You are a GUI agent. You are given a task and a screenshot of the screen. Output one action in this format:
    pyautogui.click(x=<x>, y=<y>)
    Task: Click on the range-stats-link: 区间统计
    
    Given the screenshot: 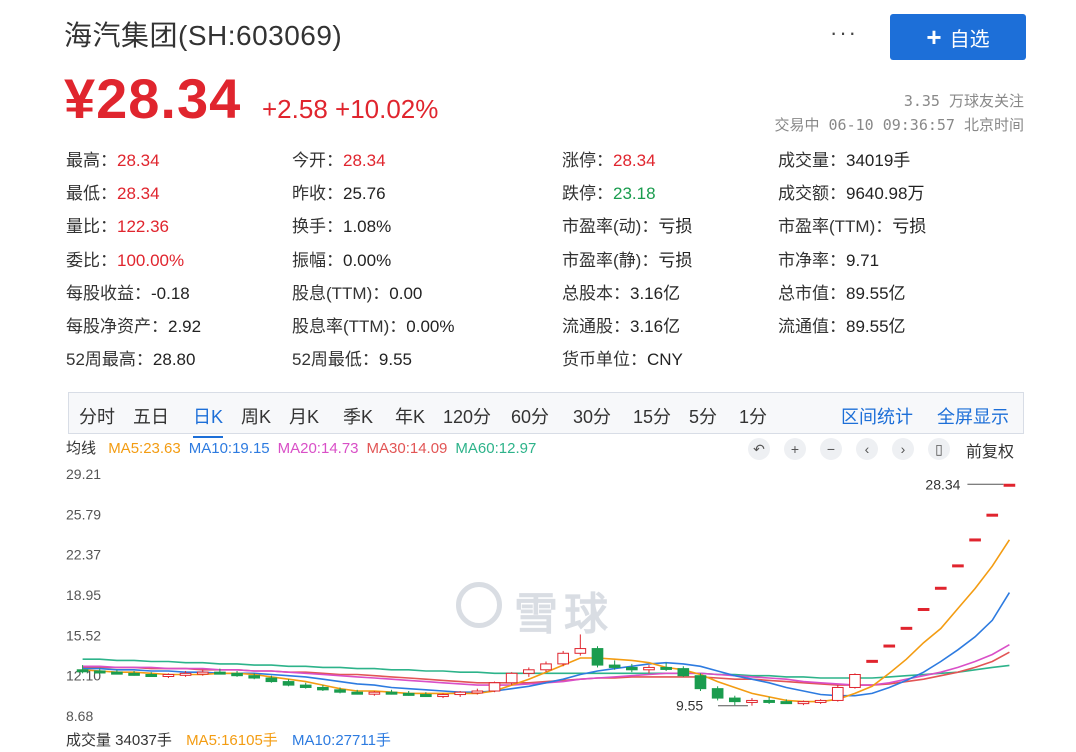 What is the action you would take?
    pyautogui.click(x=877, y=416)
    